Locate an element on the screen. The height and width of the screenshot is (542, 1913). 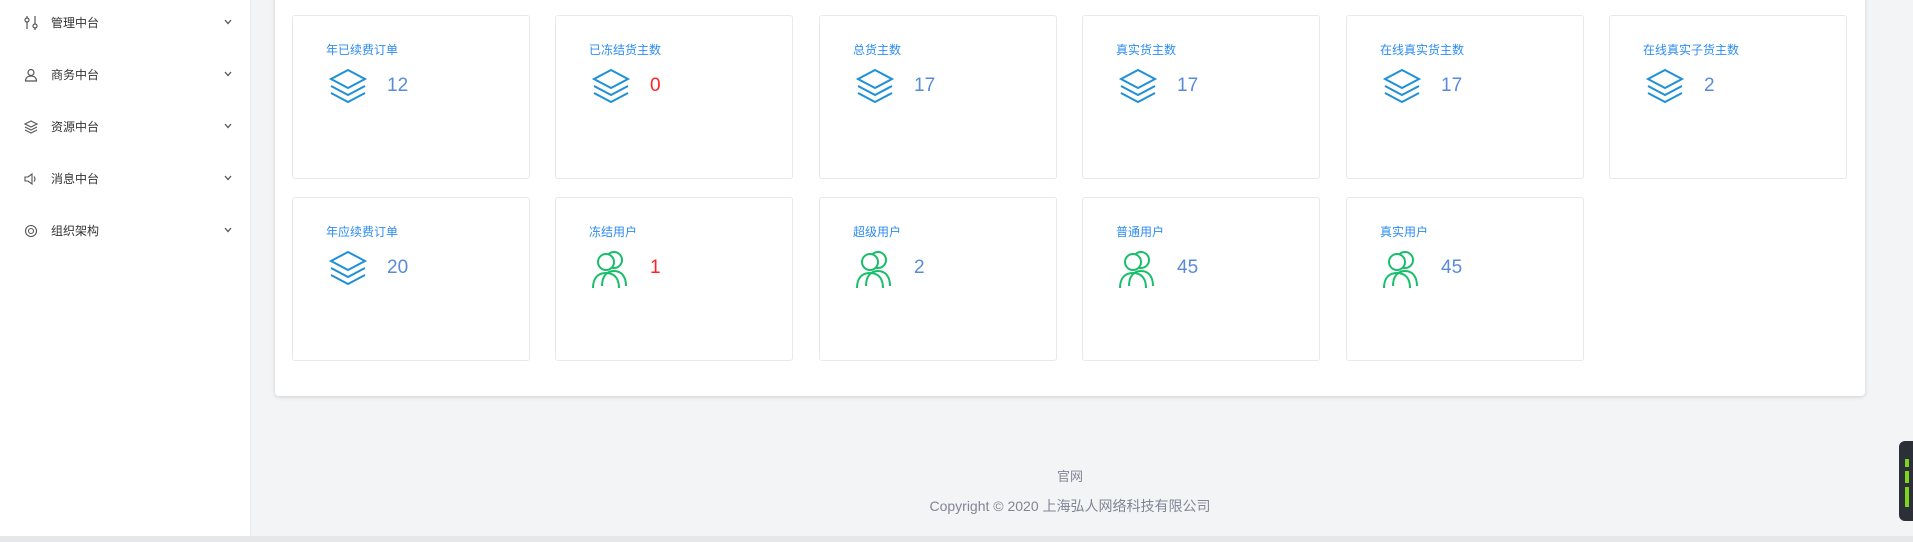
stat-card-title: 年已续费订单 is located at coordinates (362, 50).